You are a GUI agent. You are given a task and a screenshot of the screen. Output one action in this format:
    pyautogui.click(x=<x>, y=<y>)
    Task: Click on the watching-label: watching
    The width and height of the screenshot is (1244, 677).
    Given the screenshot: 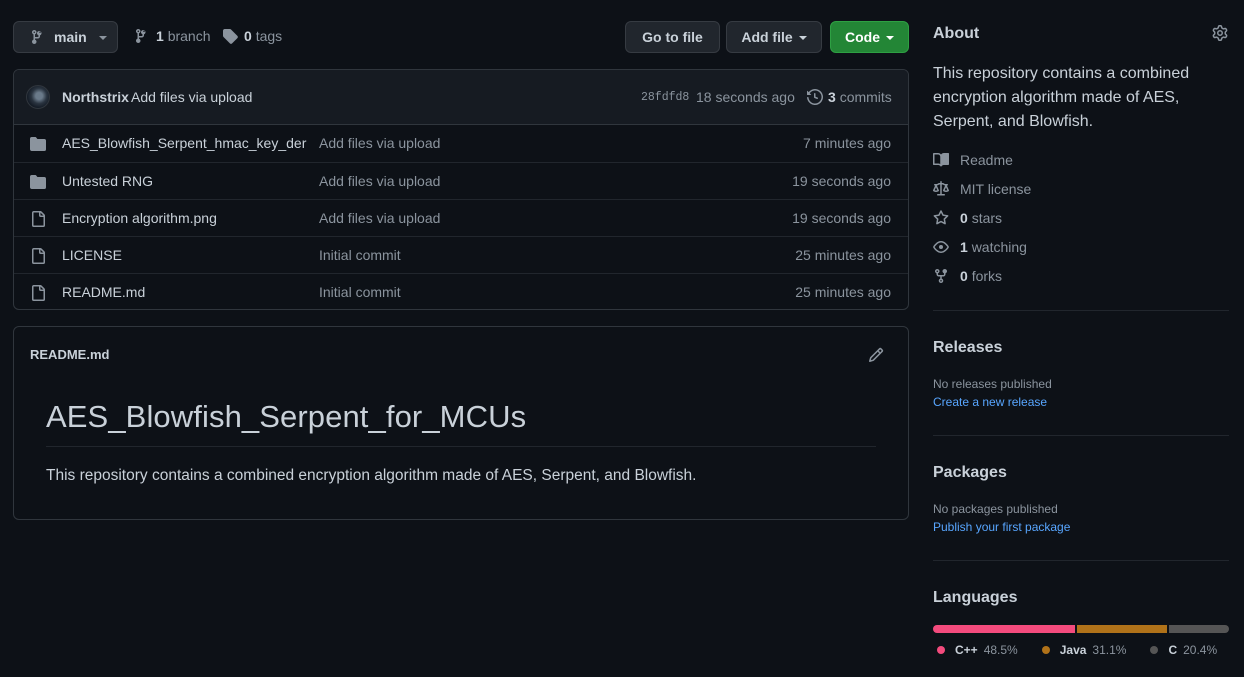 What is the action you would take?
    pyautogui.click(x=999, y=247)
    